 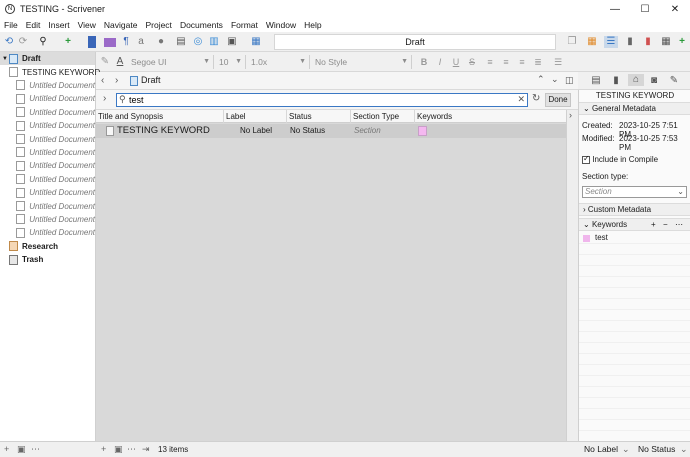 I want to click on font-size-select: 10 ▼, so click(x=231, y=62).